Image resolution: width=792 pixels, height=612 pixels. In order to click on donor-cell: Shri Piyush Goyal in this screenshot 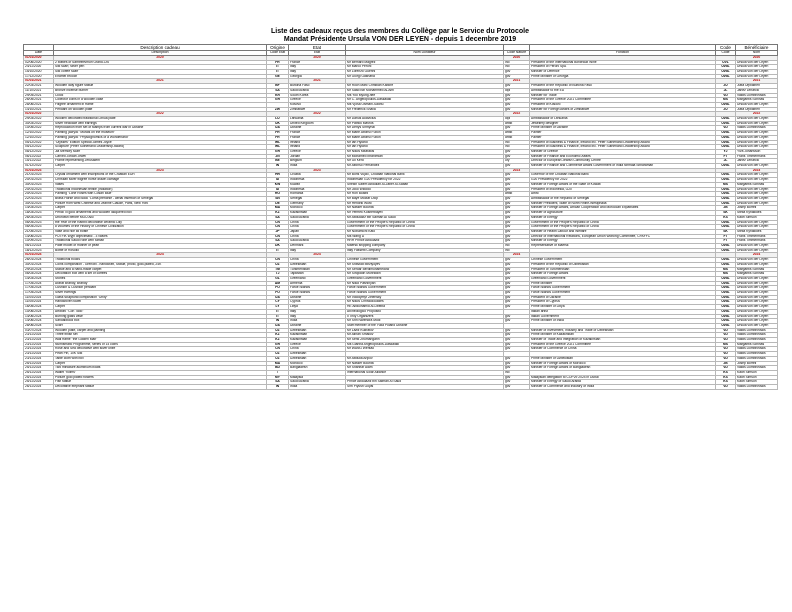, I will do `click(424, 387)`.